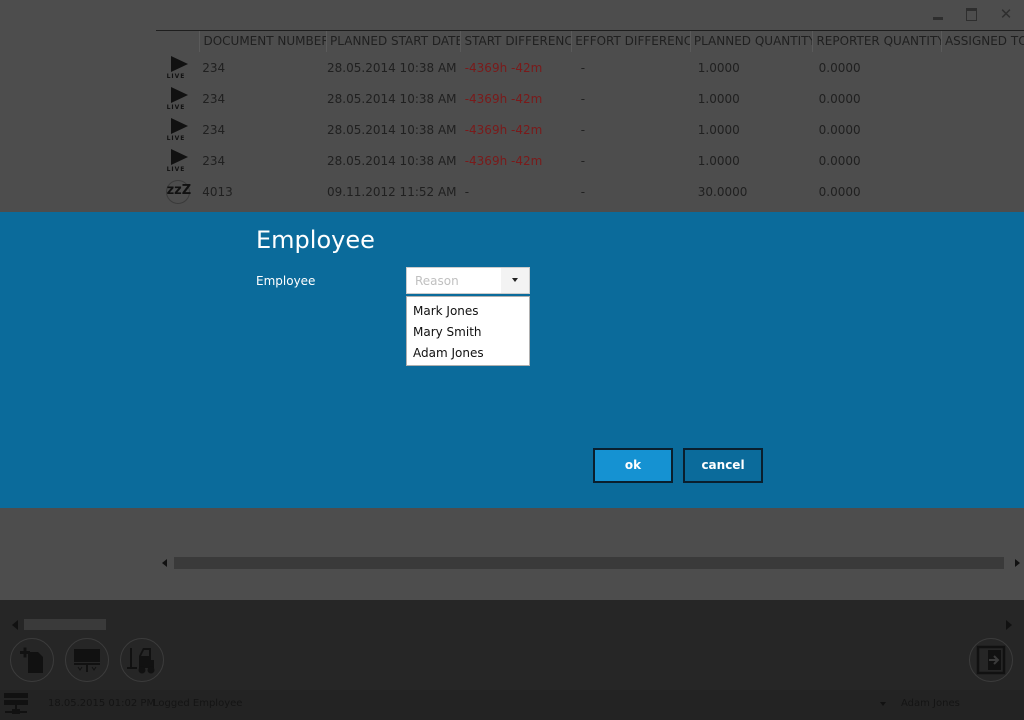 The height and width of the screenshot is (720, 1024). I want to click on cell-document-number: 4013, so click(217, 191).